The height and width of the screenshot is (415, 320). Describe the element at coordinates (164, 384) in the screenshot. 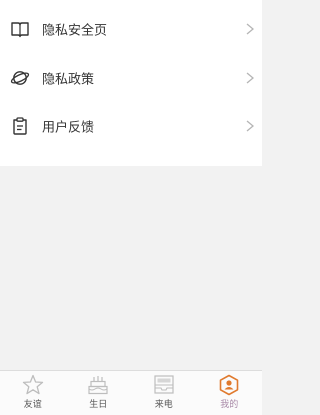

I see `inbox-icon` at that location.